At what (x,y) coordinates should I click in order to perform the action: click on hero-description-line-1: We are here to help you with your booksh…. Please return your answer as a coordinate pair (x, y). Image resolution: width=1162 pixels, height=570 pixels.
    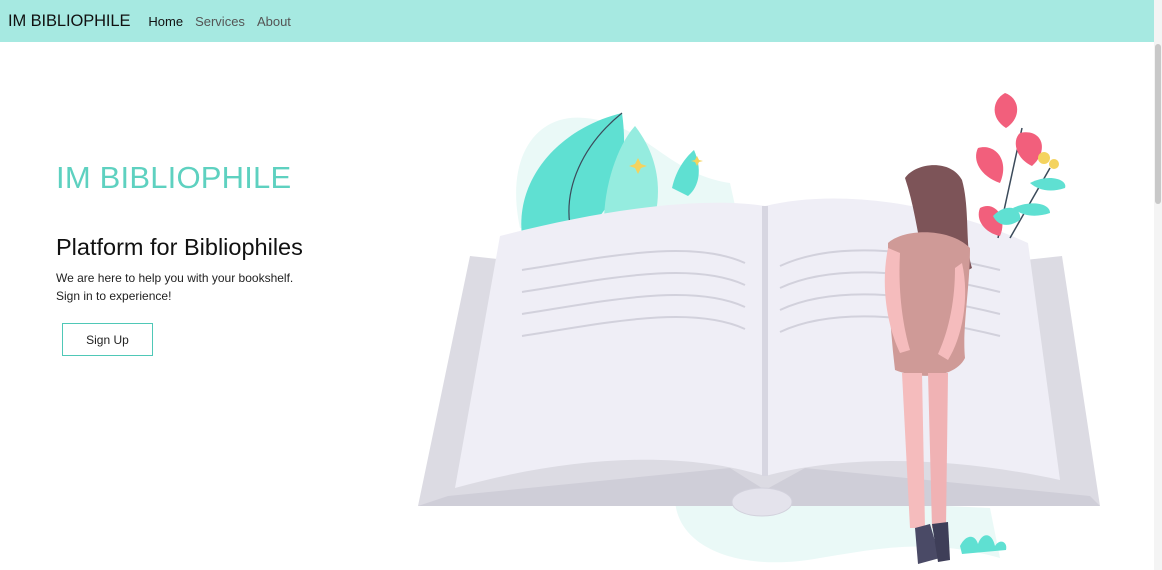
    Looking at the image, I should click on (175, 278).